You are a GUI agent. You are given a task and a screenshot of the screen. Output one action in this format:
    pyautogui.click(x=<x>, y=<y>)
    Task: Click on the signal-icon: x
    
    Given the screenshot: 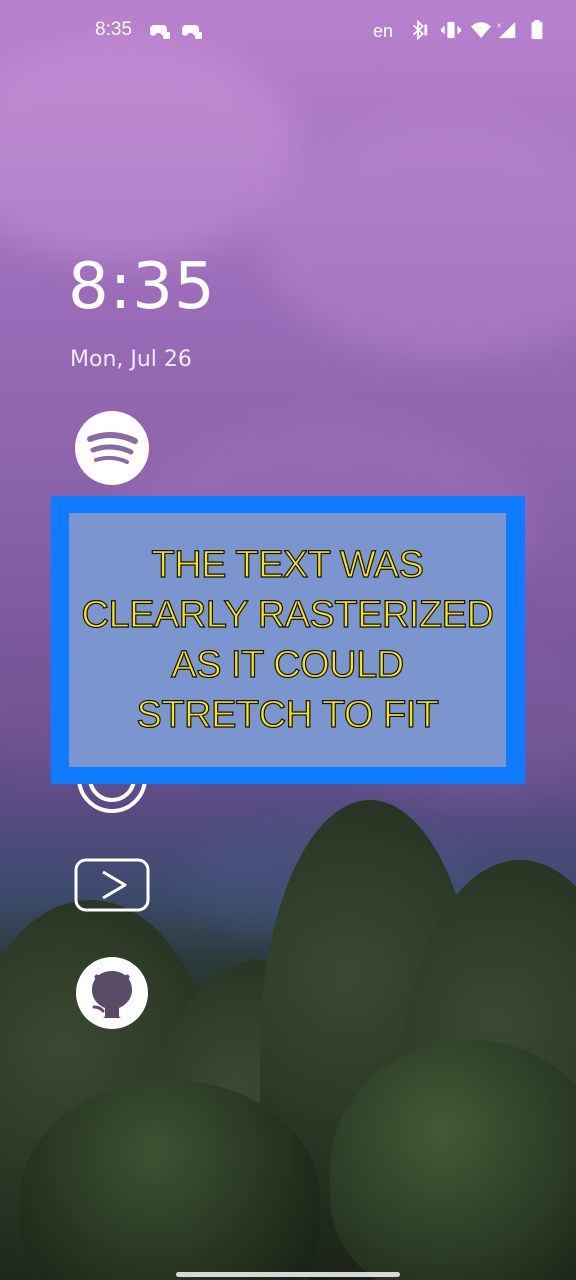 What is the action you would take?
    pyautogui.click(x=506, y=29)
    